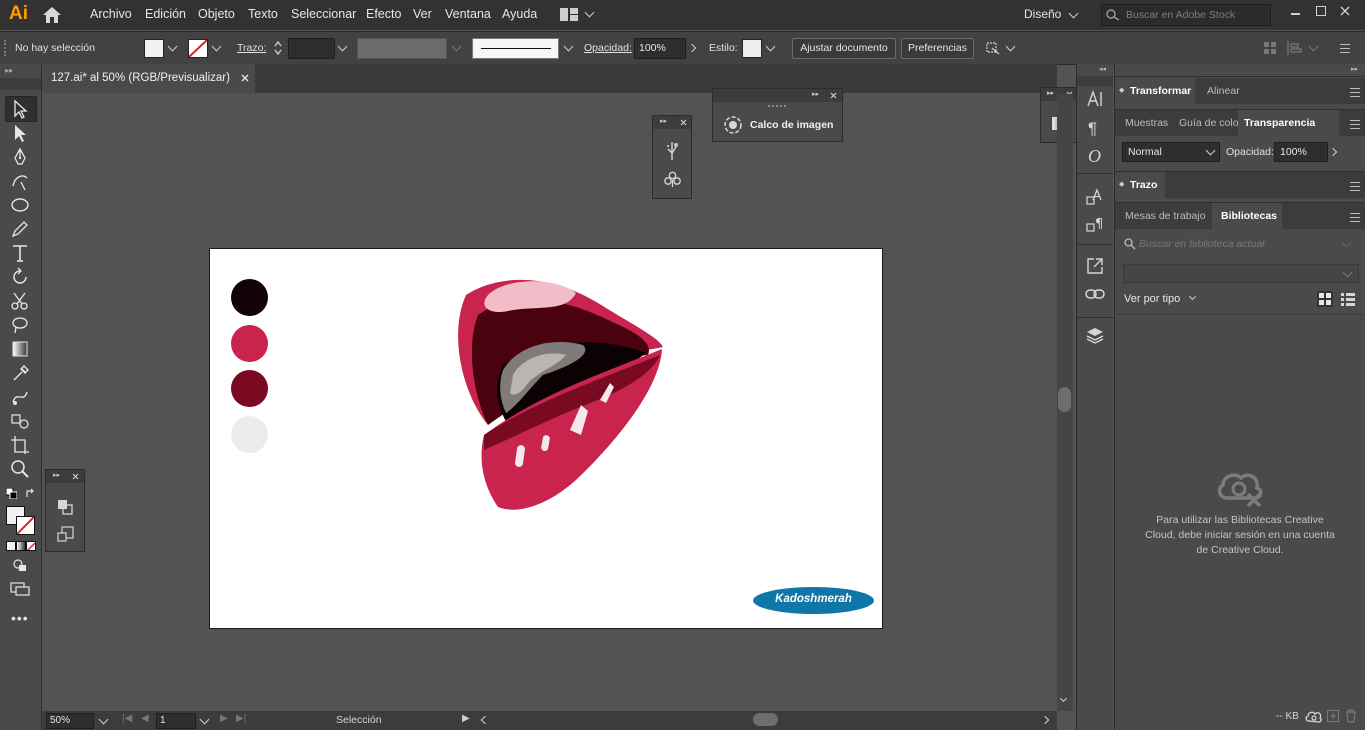  Describe the element at coordinates (992, 48) in the screenshot. I see `transform-options-icon` at that location.